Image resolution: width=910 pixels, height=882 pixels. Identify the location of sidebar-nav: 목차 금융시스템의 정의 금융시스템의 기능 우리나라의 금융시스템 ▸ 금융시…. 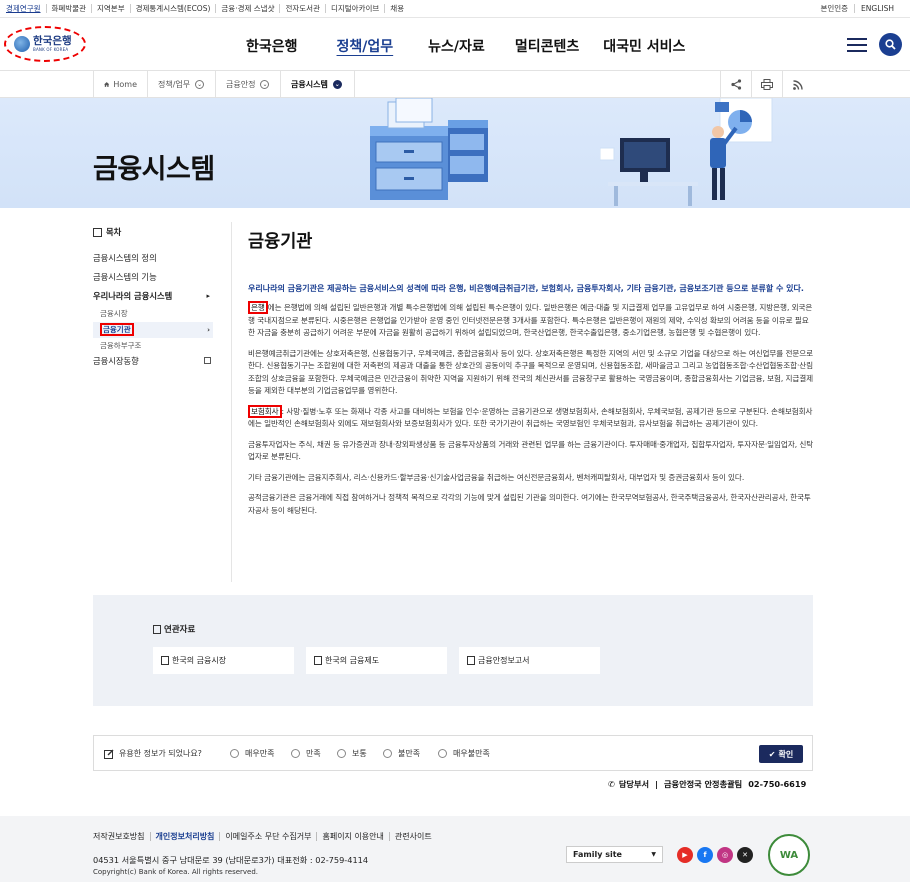
(153, 297).